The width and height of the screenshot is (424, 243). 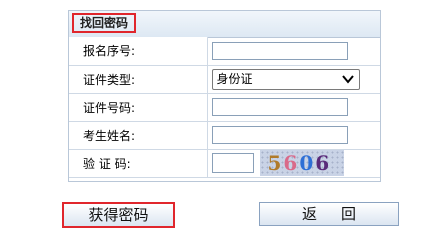 What do you see at coordinates (329, 214) in the screenshot?
I see `back-button: 返回` at bounding box center [329, 214].